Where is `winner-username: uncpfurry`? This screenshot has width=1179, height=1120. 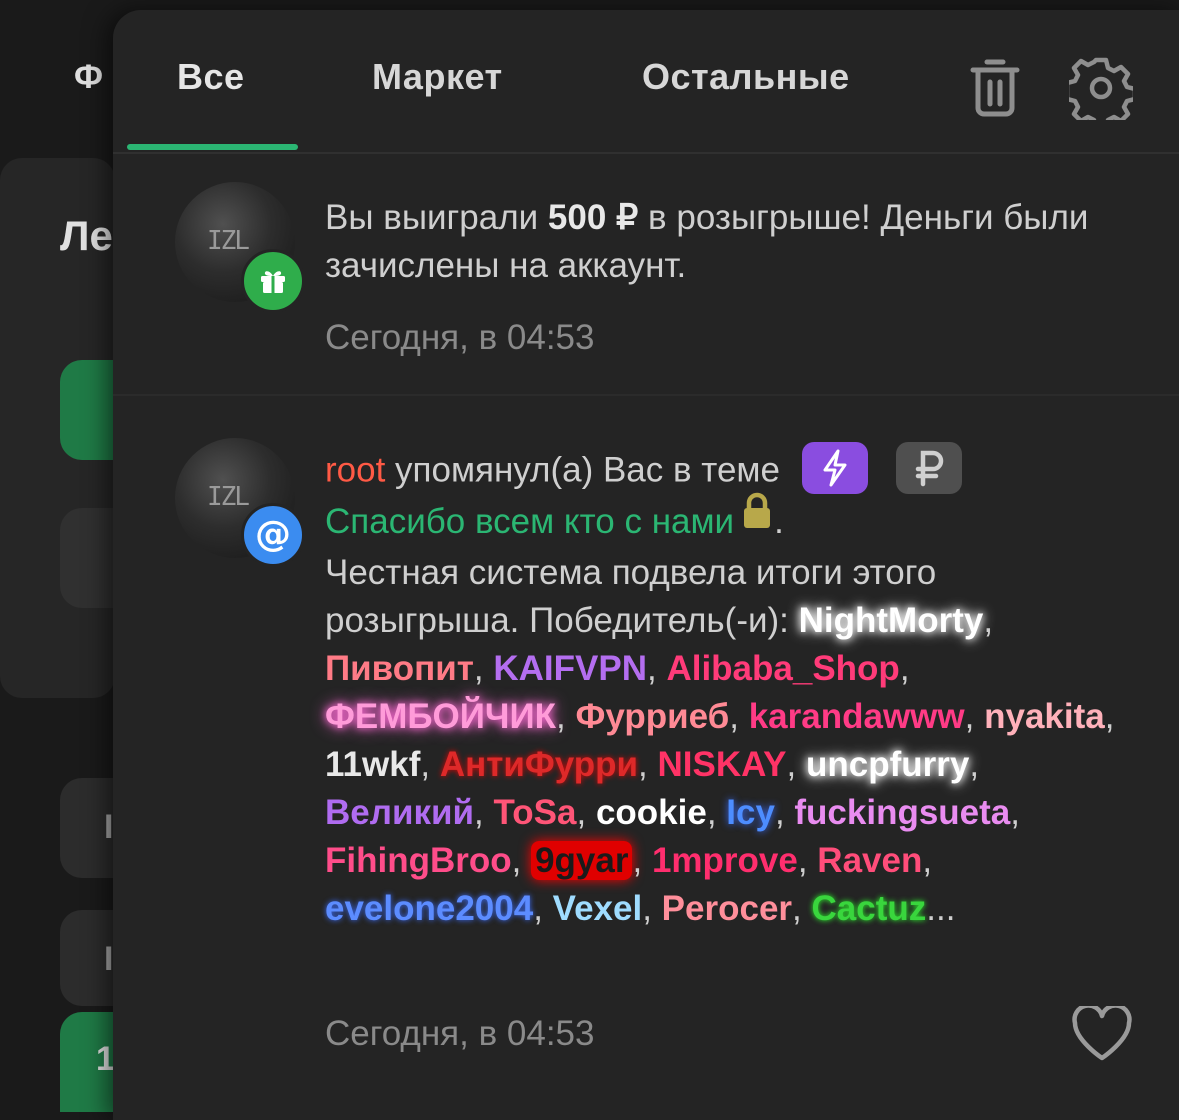 winner-username: uncpfurry is located at coordinates (887, 764).